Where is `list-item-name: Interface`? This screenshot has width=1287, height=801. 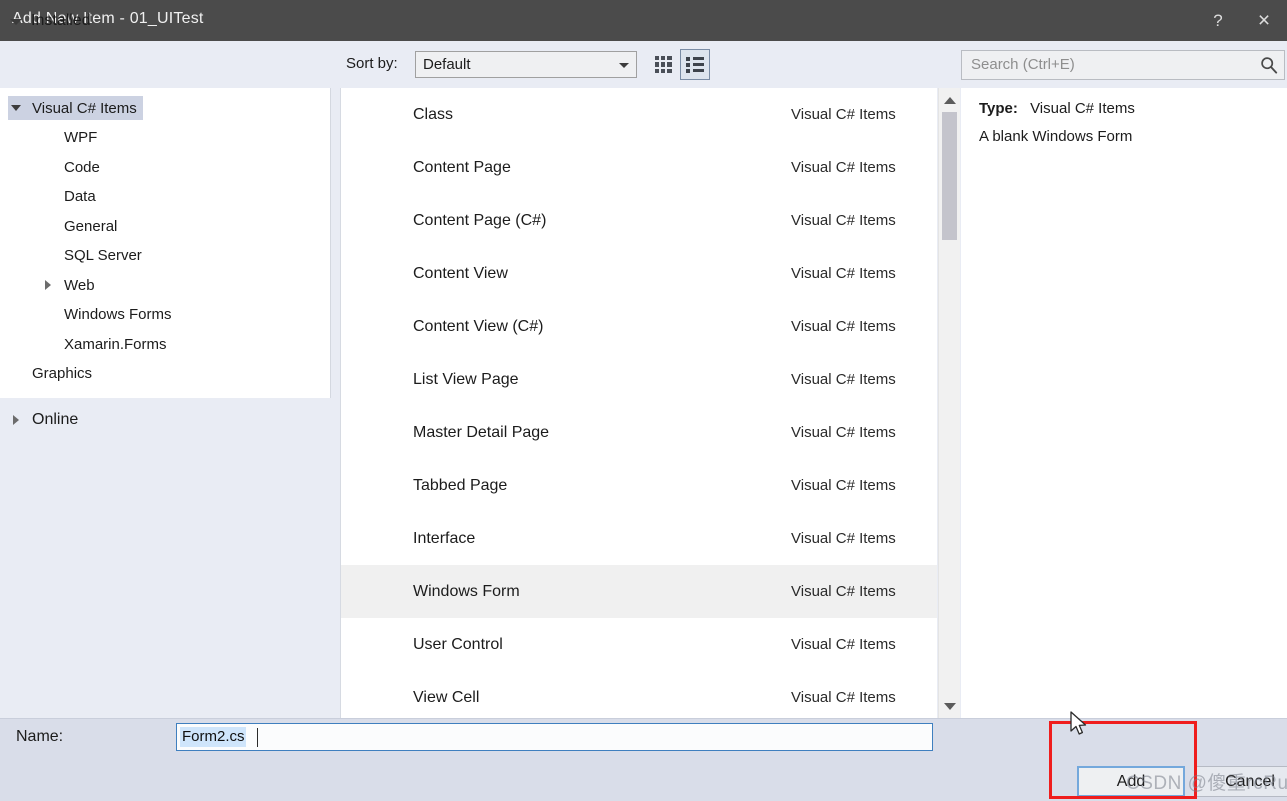
list-item-name: Interface is located at coordinates (444, 538).